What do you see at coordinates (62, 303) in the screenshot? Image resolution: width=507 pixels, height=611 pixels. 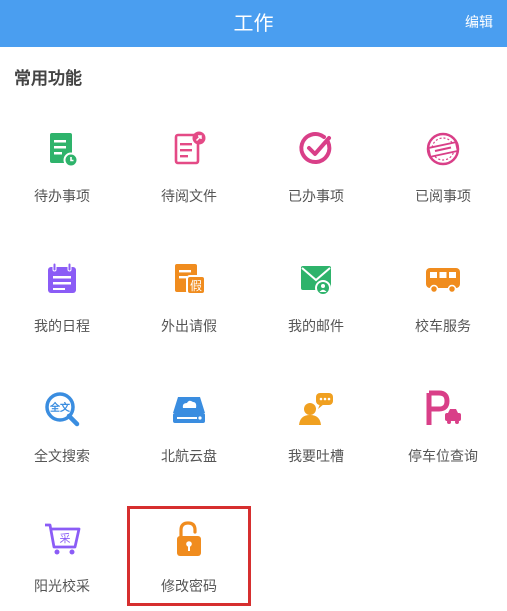 I see `tile-schedule: 我的日程` at bounding box center [62, 303].